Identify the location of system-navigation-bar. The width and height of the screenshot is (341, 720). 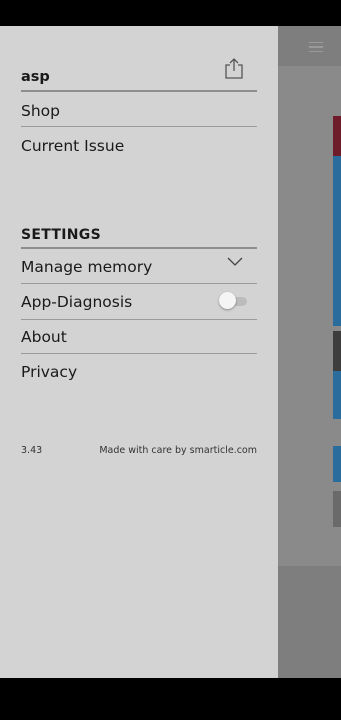
(170, 699).